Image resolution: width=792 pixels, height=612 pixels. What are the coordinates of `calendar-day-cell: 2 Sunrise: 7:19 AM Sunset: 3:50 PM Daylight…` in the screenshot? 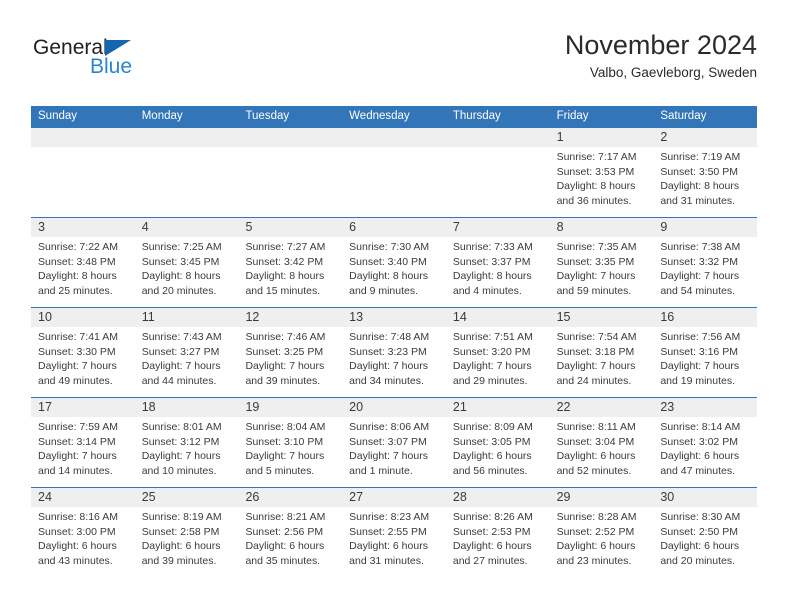 It's located at (705, 172).